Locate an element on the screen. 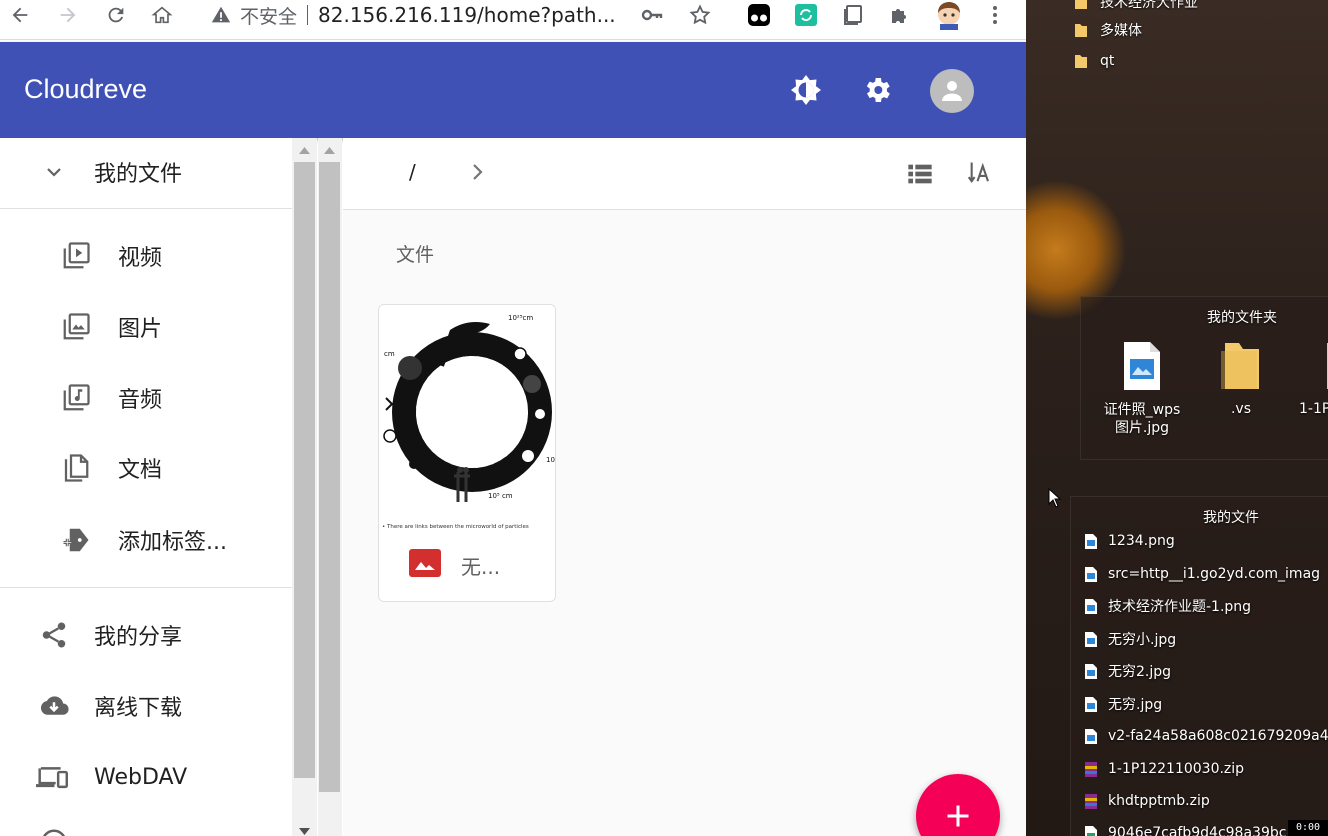  sync-icon is located at coordinates (806, 15).